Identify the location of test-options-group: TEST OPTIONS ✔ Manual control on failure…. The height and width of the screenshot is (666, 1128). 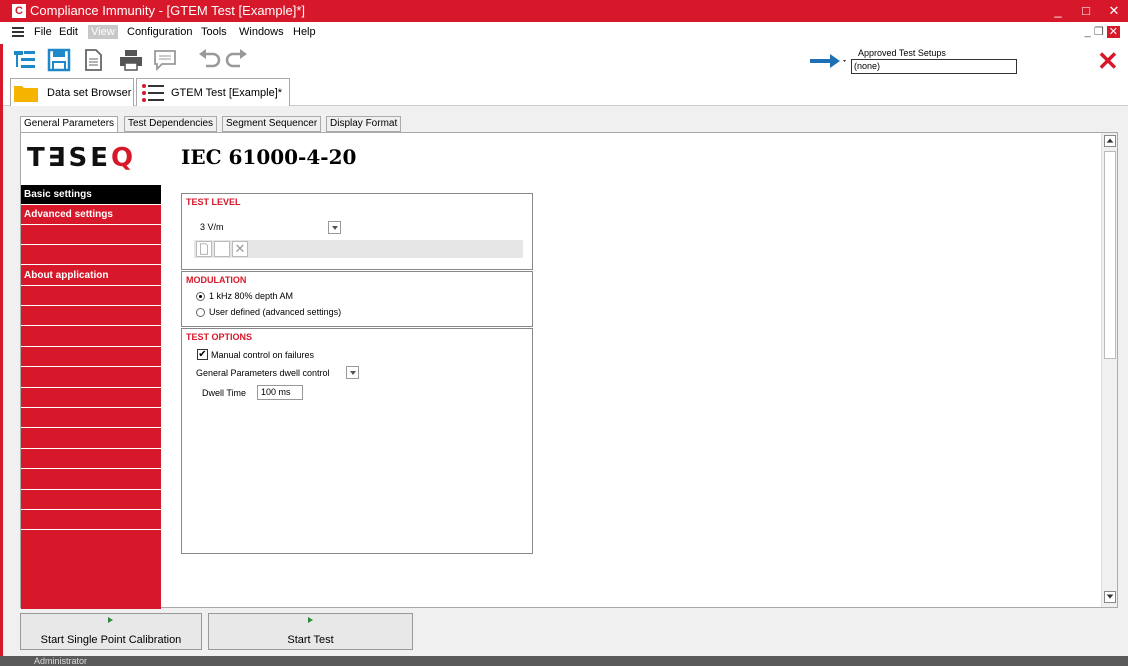
(357, 441).